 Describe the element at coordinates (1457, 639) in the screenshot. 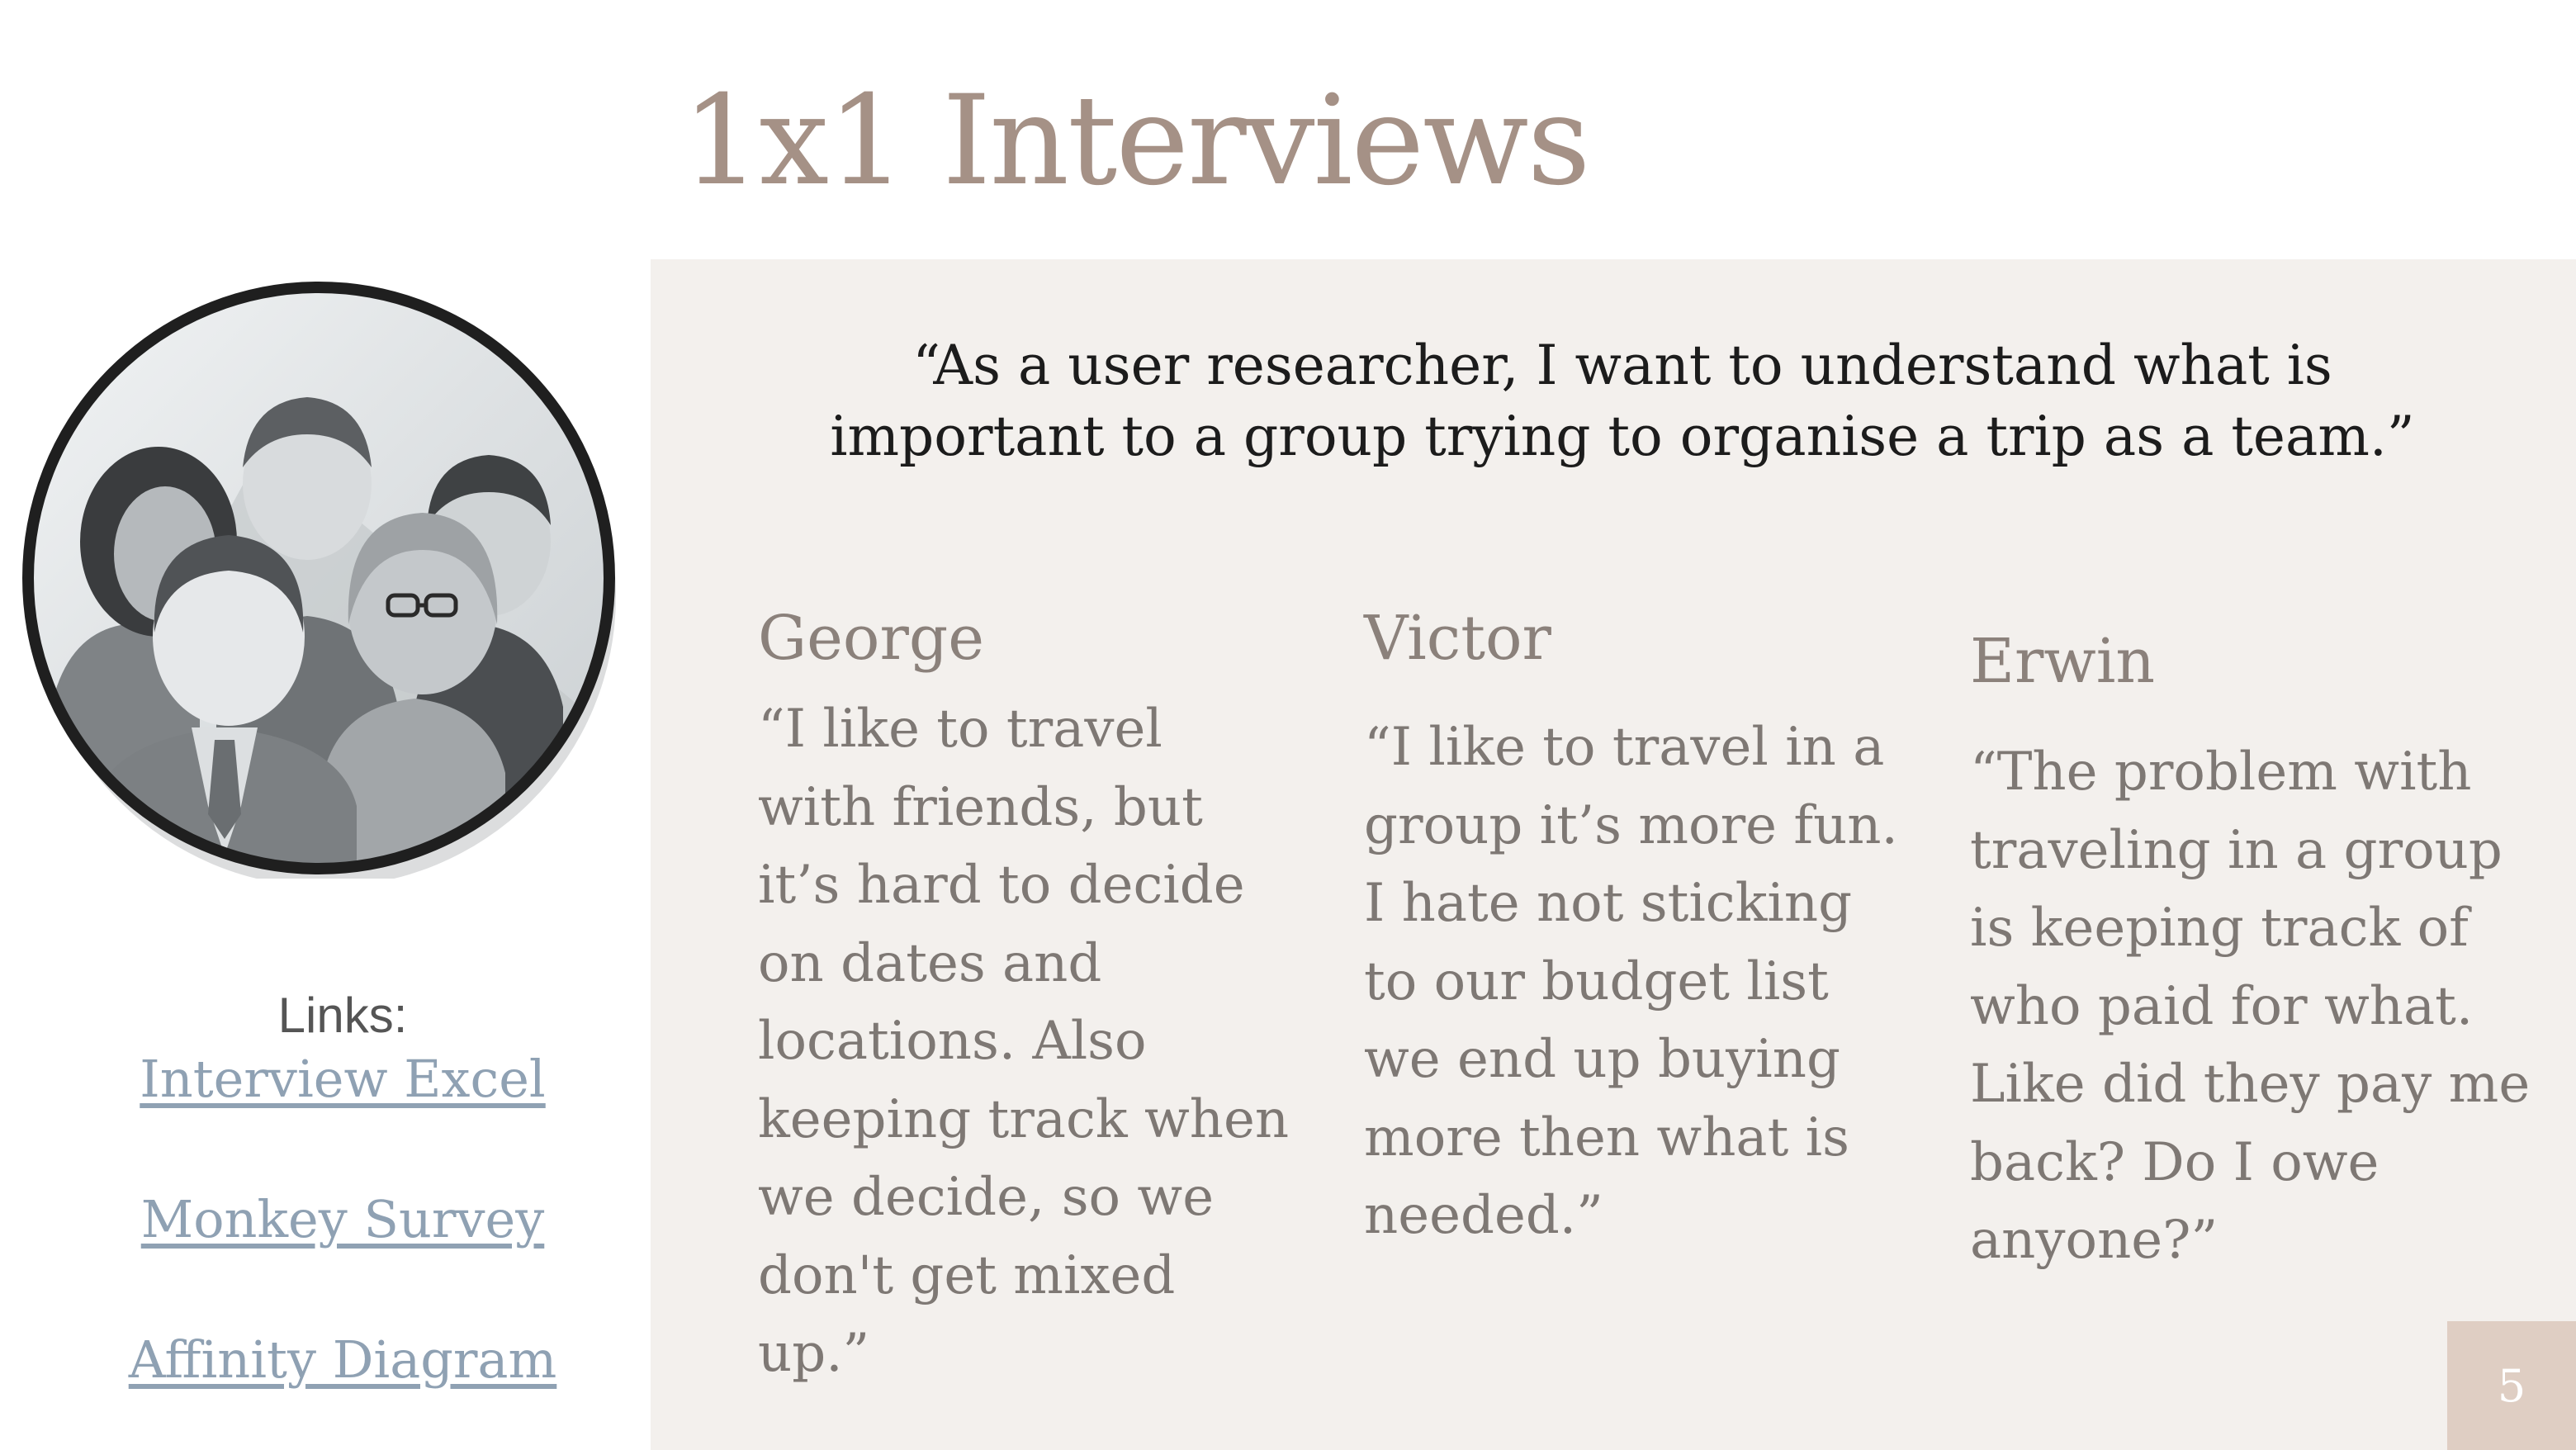

I see `persona-name: Victor` at that location.